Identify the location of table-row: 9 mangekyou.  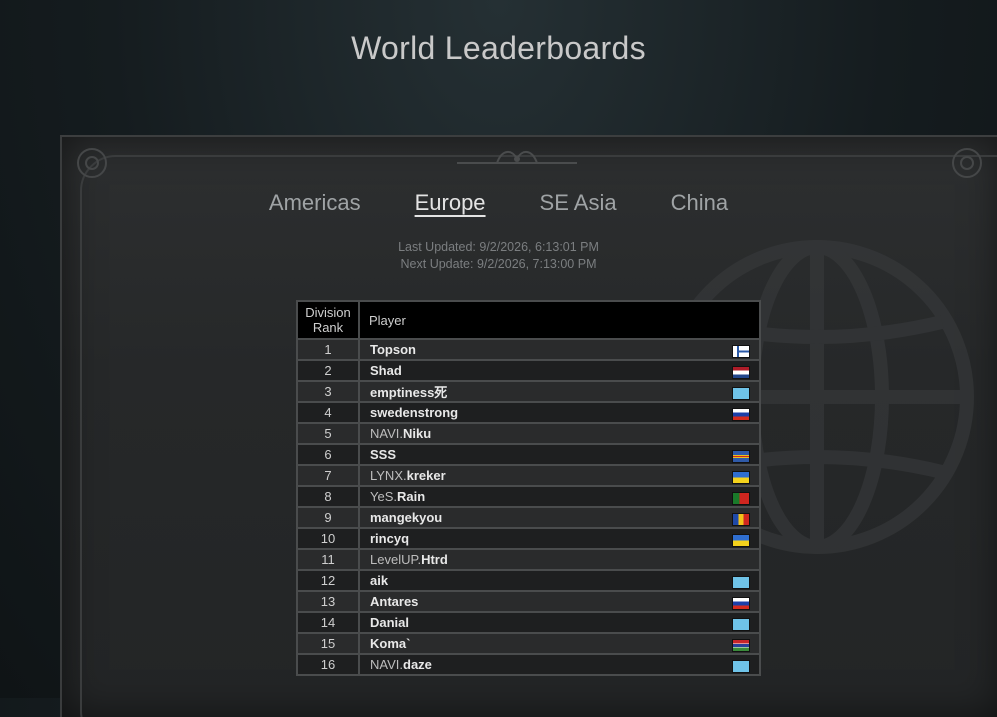
(528, 517).